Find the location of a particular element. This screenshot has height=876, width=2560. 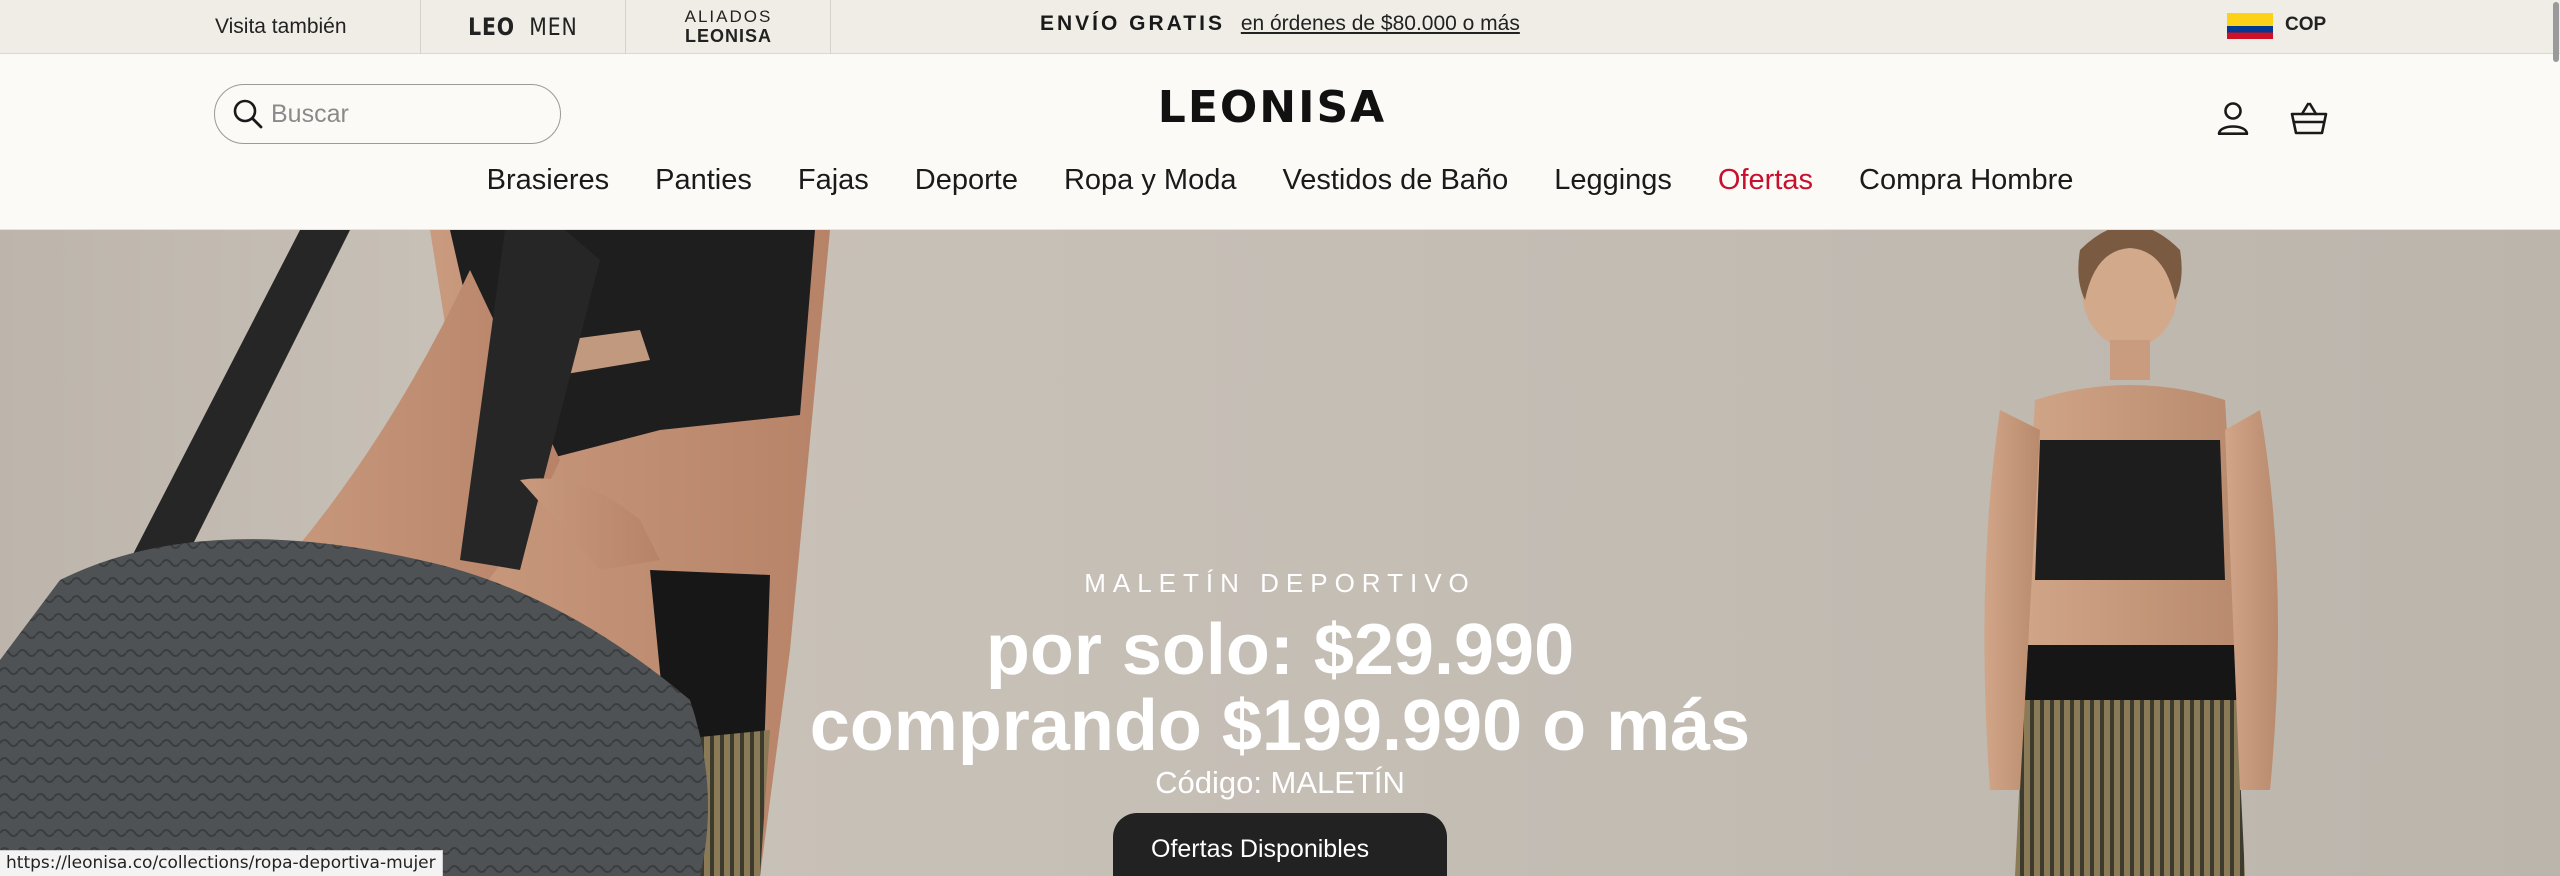

colombia-flag-icon is located at coordinates (2250, 26).